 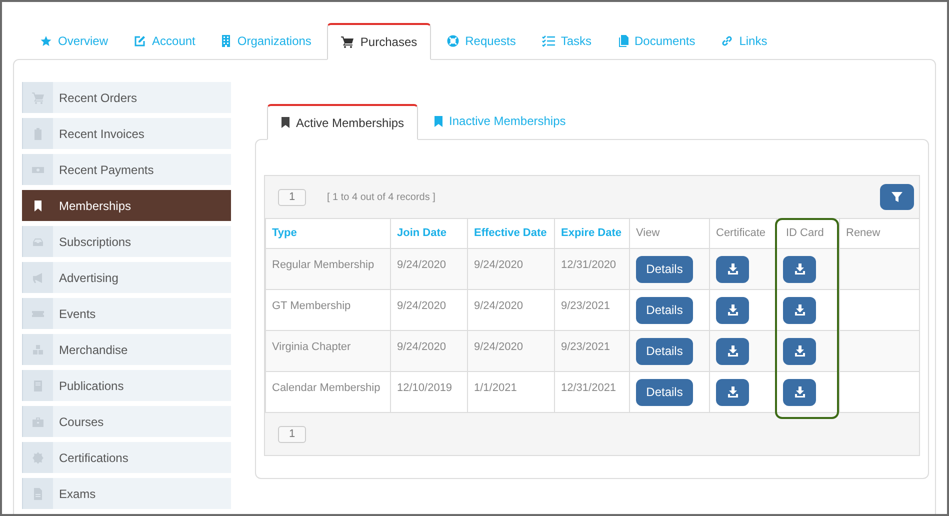 What do you see at coordinates (38, 494) in the screenshot?
I see `document-icon` at bounding box center [38, 494].